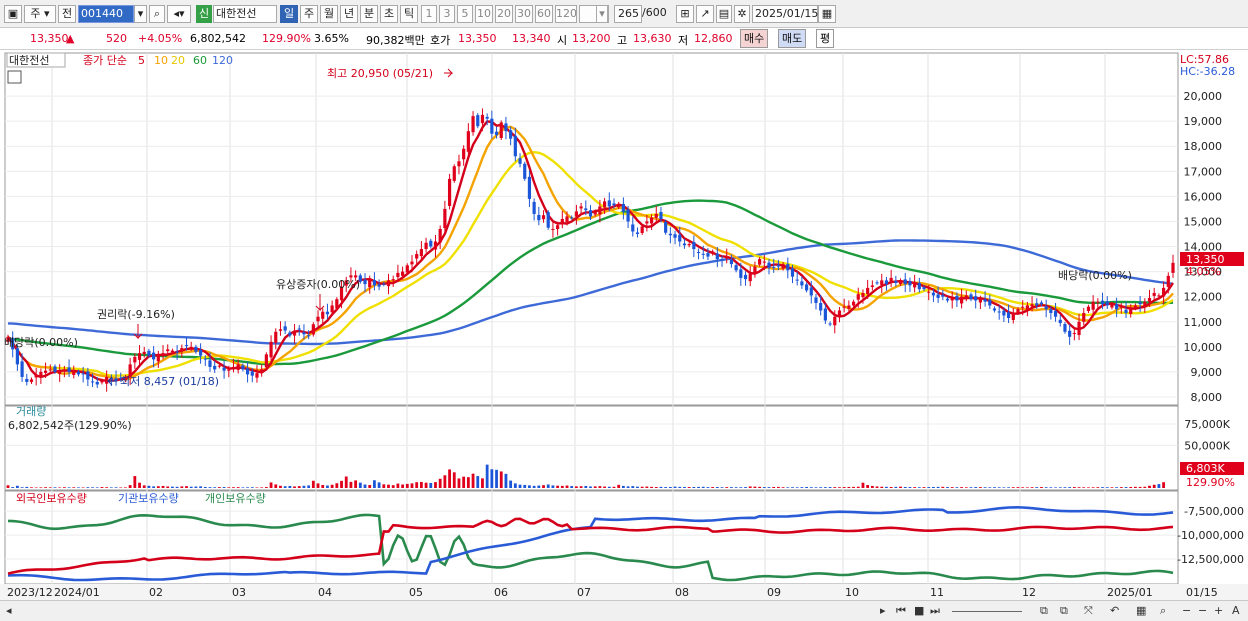  Describe the element at coordinates (1141, 610) in the screenshot. I see `grid-icon: ▦` at that location.